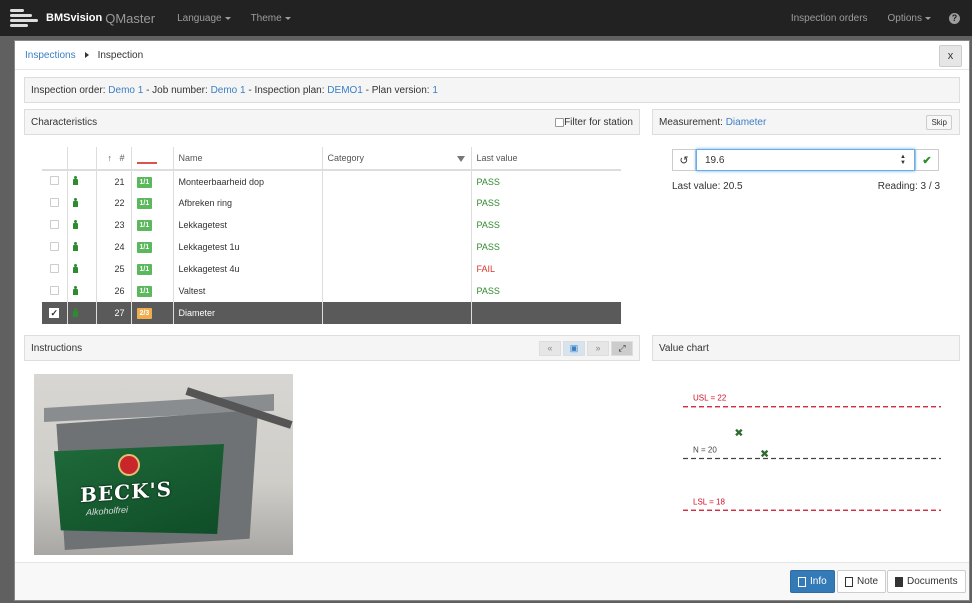 This screenshot has height=603, width=972. I want to click on next-image-button: », so click(598, 348).